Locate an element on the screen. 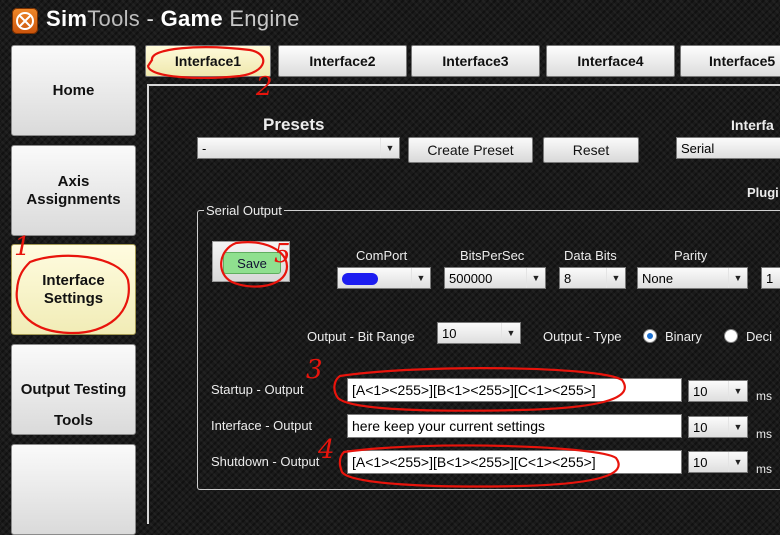 This screenshot has width=780, height=535. save-label: Save is located at coordinates (252, 263).